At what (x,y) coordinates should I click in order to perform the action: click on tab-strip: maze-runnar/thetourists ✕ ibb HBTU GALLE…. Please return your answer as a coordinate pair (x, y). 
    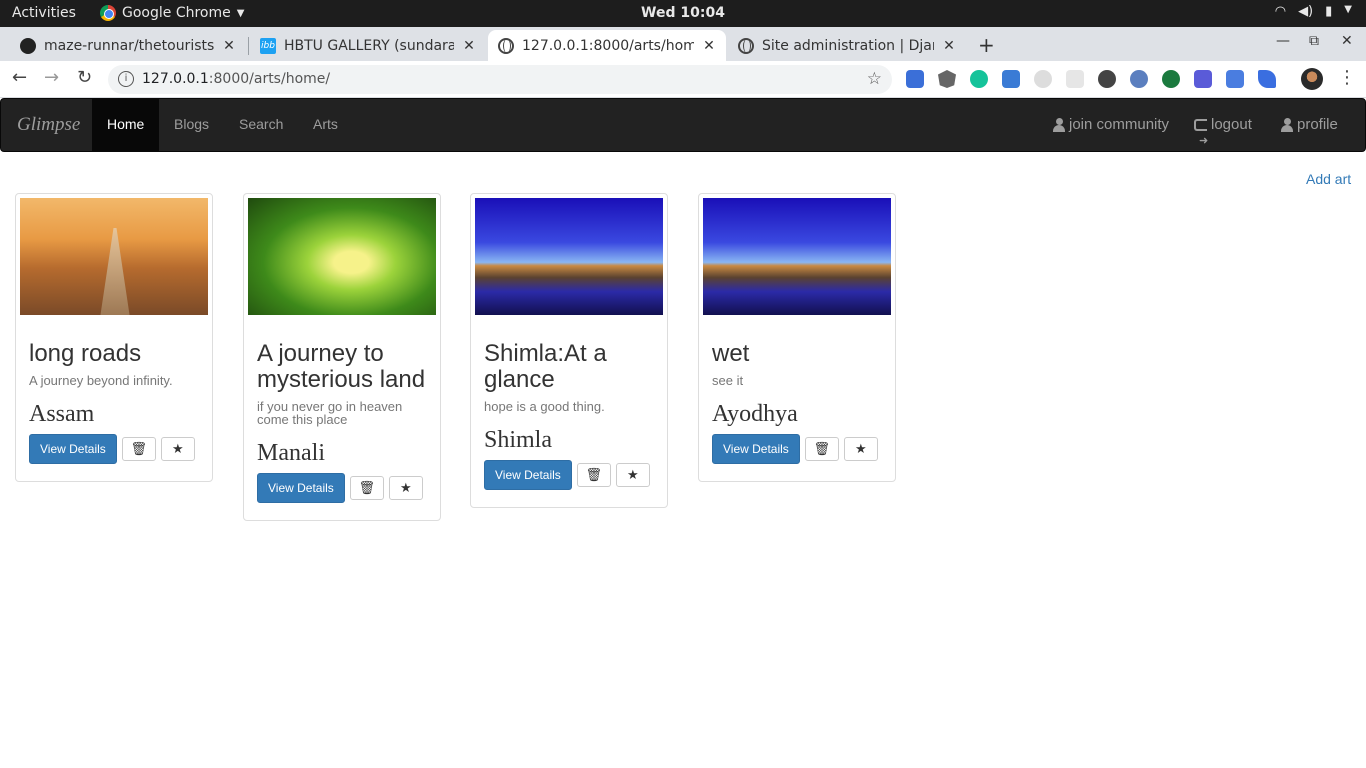
    Looking at the image, I should click on (683, 44).